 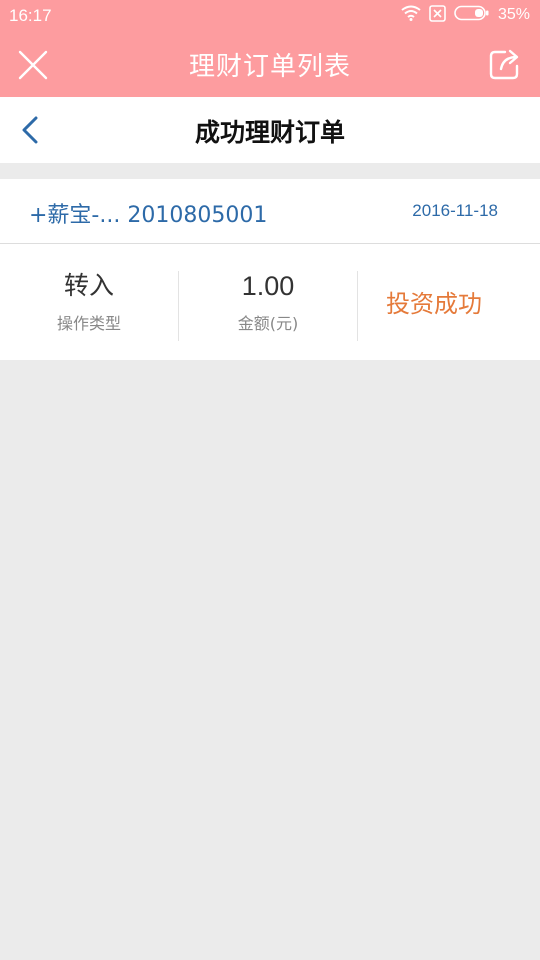 What do you see at coordinates (268, 286) in the screenshot?
I see `amount-value: 1.00` at bounding box center [268, 286].